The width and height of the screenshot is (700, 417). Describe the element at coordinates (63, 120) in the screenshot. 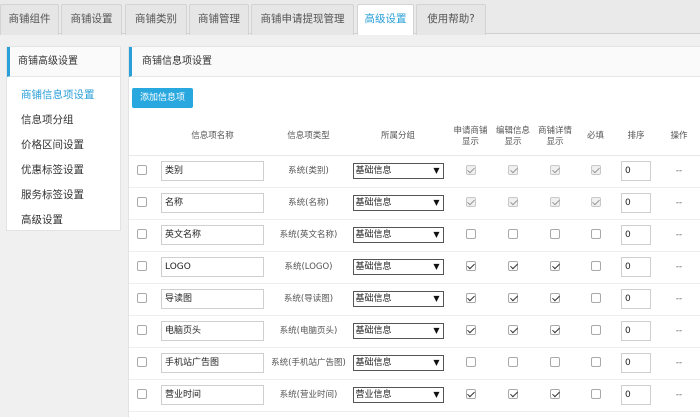

I see `sidebar-item-info-groups: 信息项分组` at that location.